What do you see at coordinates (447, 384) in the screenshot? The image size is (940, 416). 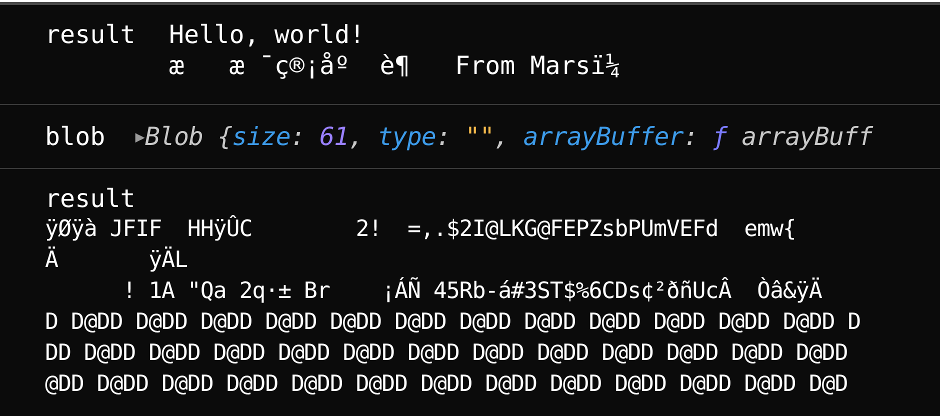 I see `log-text: @DD D@DD D@DD D@DD D@DD D@DD D@DD D@DD D@DD D@DD D@DD D@DD D@D` at bounding box center [447, 384].